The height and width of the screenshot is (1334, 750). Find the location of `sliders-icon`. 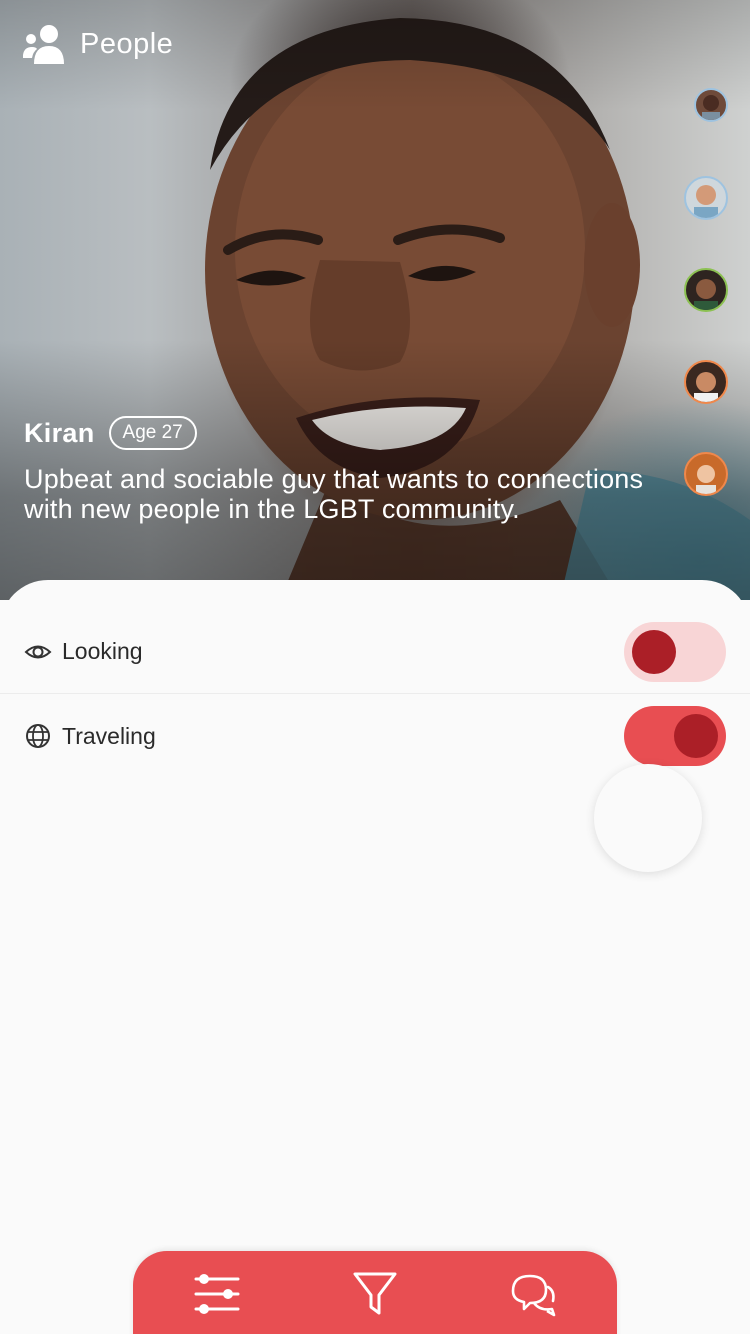

sliders-icon is located at coordinates (217, 1294).